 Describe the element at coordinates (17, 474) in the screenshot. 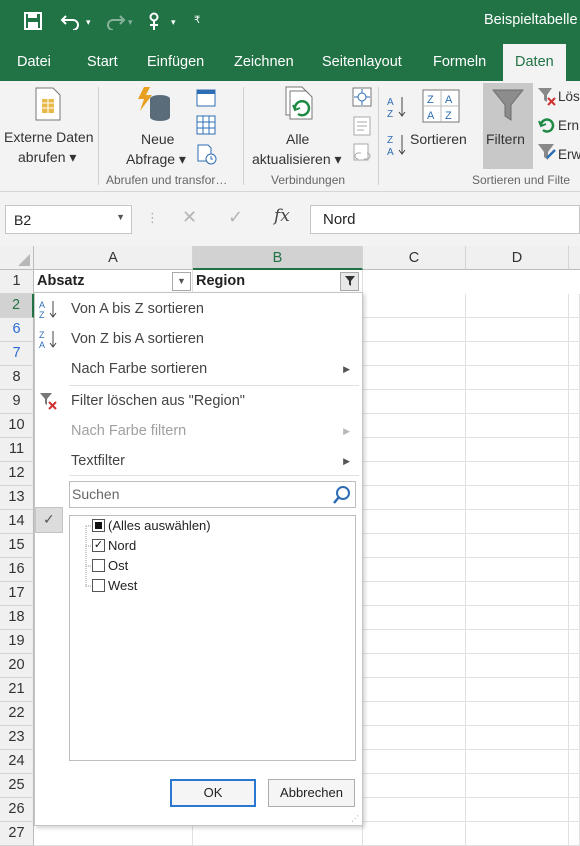

I see `row-header-12: 12` at that location.